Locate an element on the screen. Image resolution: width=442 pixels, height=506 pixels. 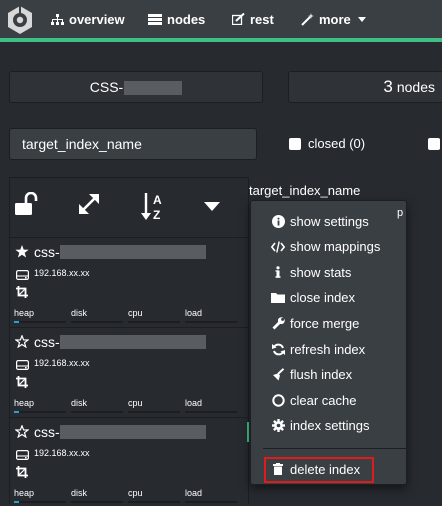
menu-item-clear-cache: clear cache is located at coordinates (328, 400).